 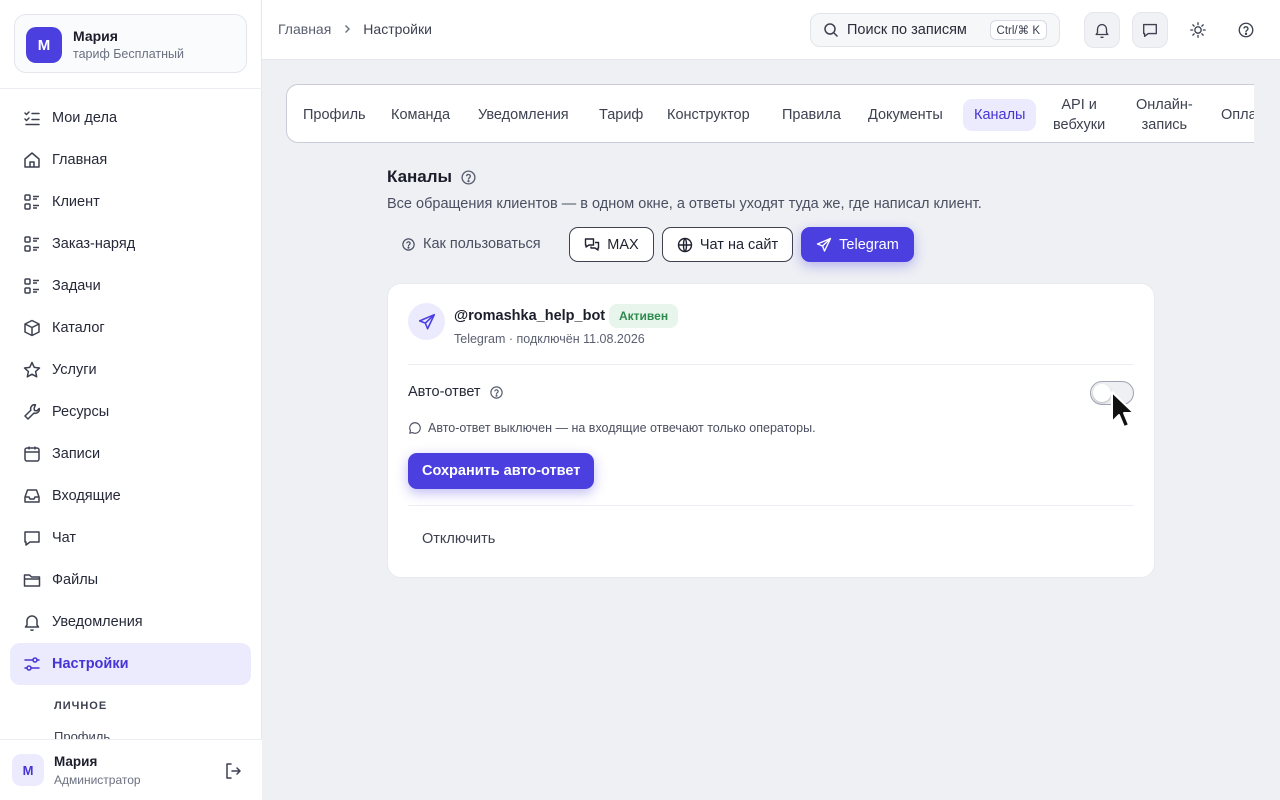 What do you see at coordinates (78, 328) in the screenshot?
I see `sidebar-item-label: Каталог` at bounding box center [78, 328].